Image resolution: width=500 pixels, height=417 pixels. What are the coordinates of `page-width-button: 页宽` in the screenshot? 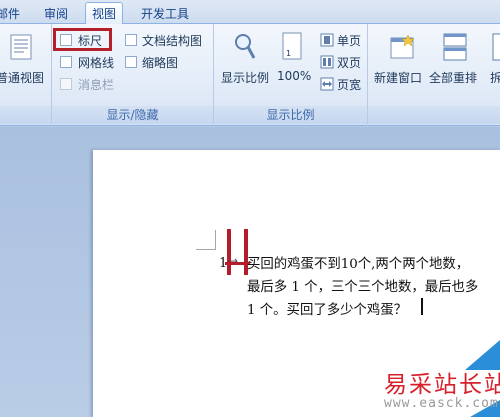 It's located at (349, 84).